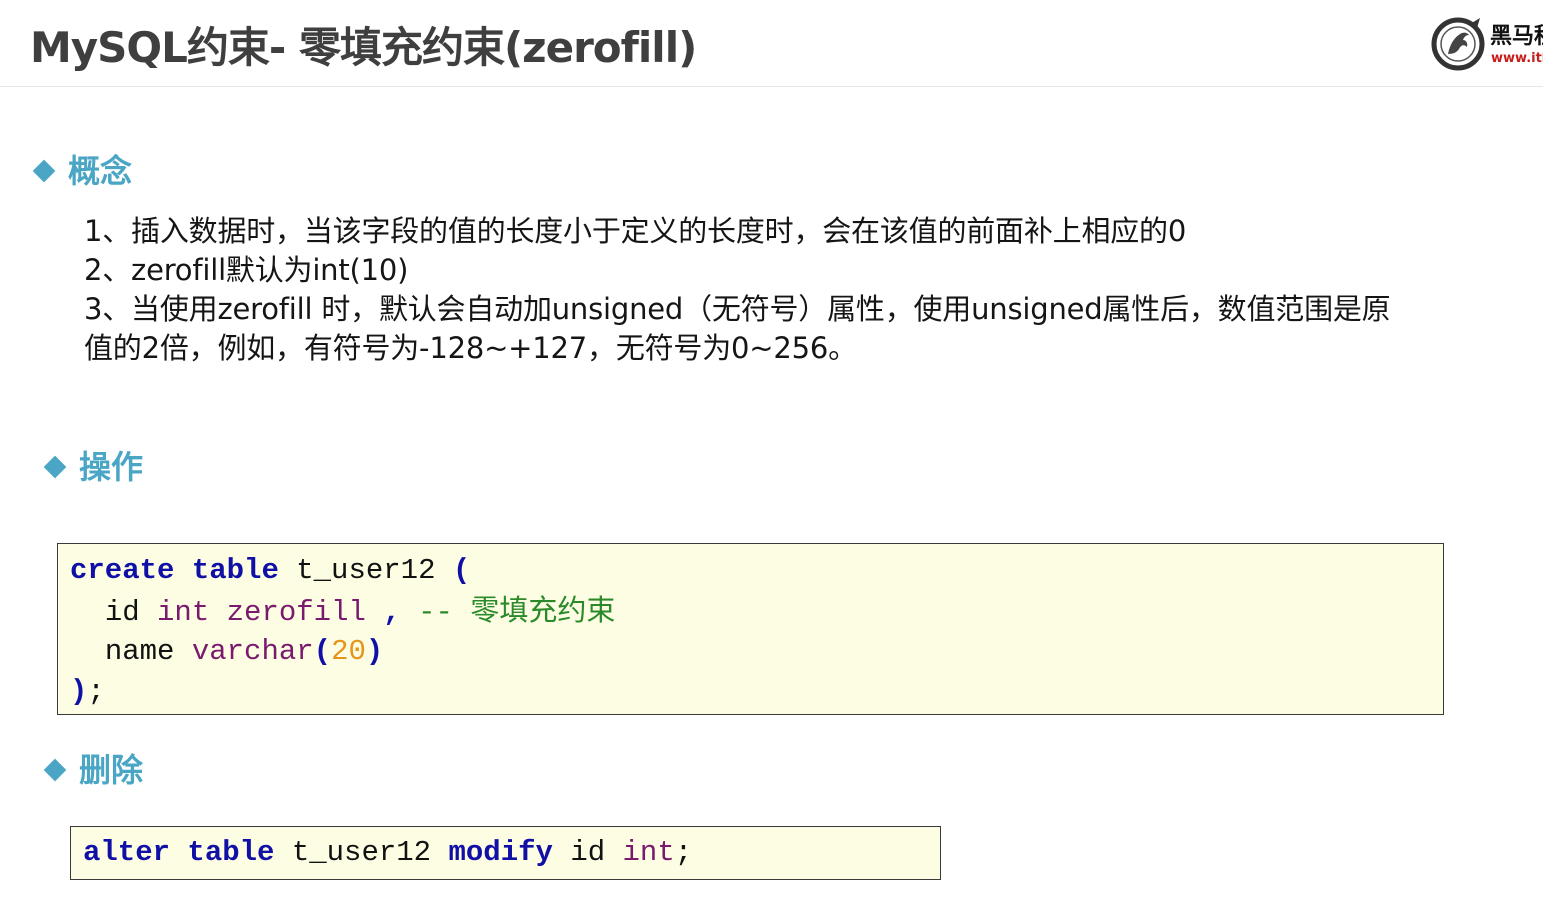  What do you see at coordinates (771, 43) in the screenshot?
I see `slide-header: MySQL约束- 零填充约束(zerofill) 黑马程 www.ithe` at bounding box center [771, 43].